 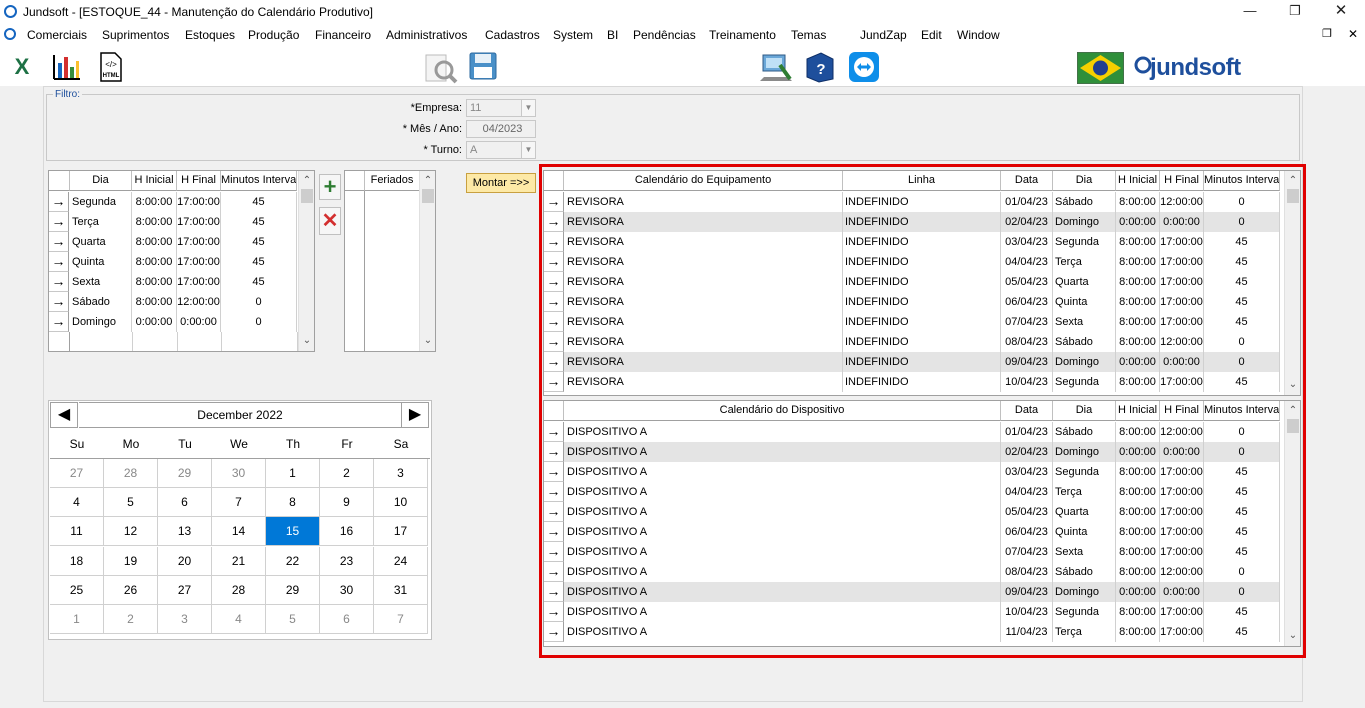 I want to click on calendar-day: 31, so click(x=401, y=590).